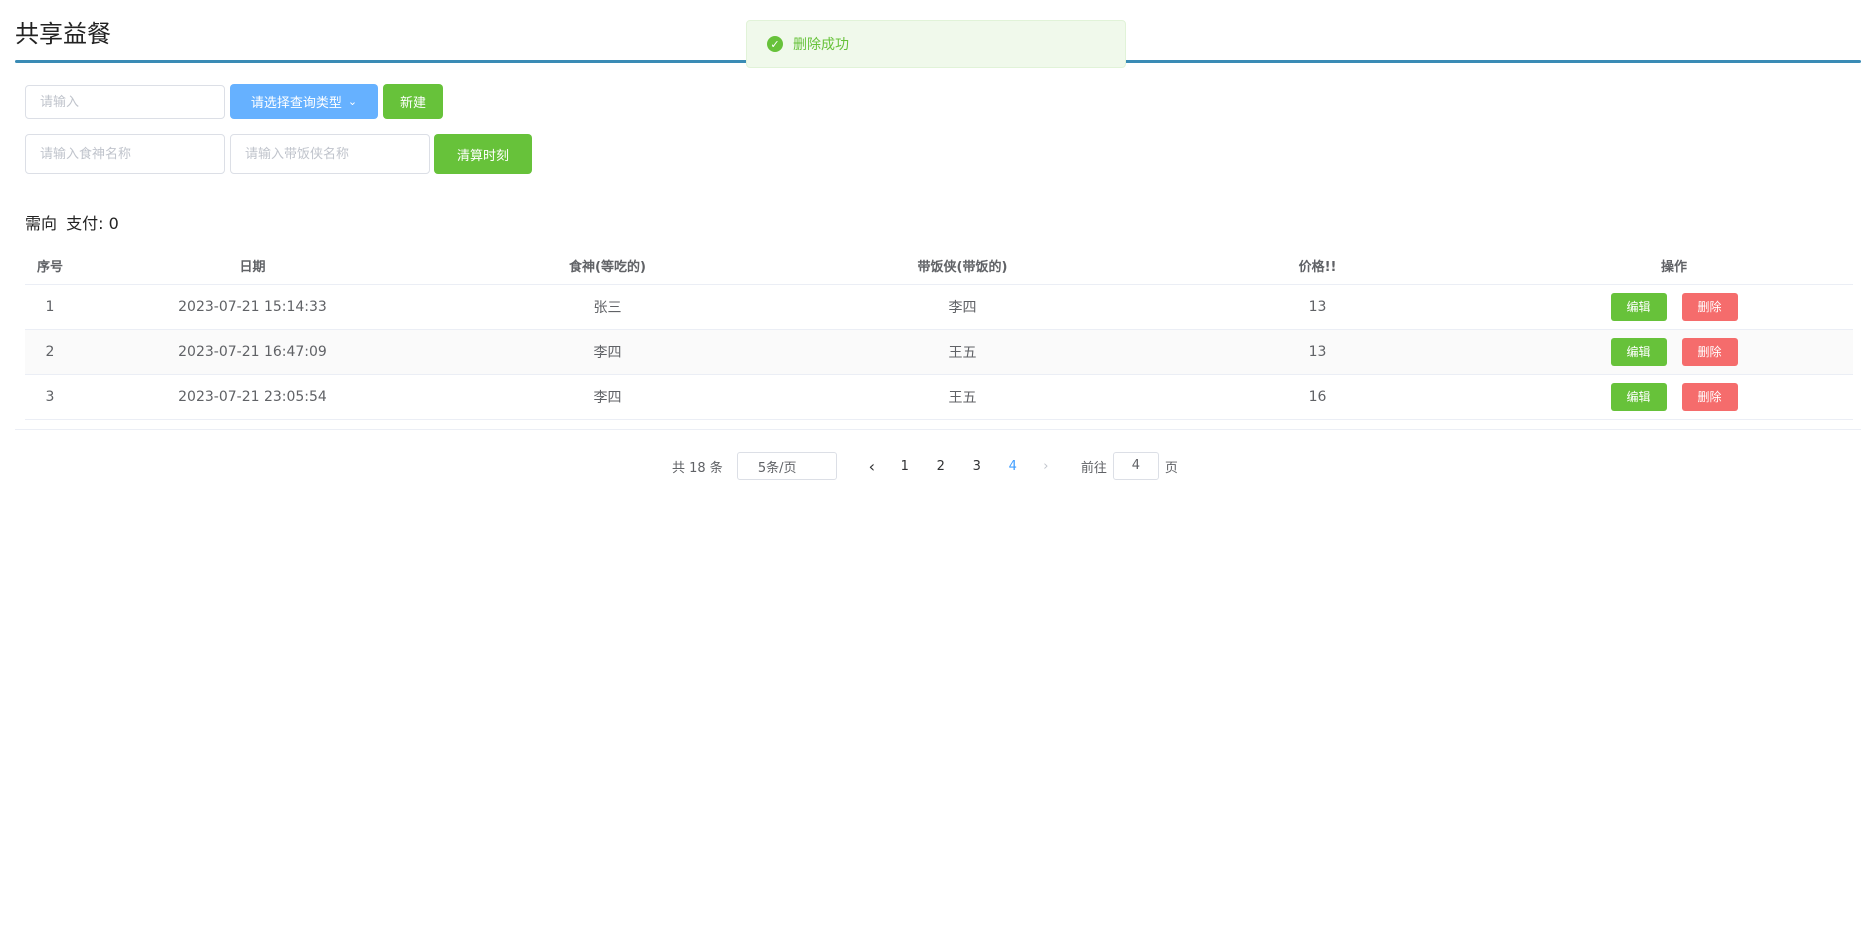 The height and width of the screenshot is (932, 1872). What do you see at coordinates (125, 102) in the screenshot?
I see `search-input` at bounding box center [125, 102].